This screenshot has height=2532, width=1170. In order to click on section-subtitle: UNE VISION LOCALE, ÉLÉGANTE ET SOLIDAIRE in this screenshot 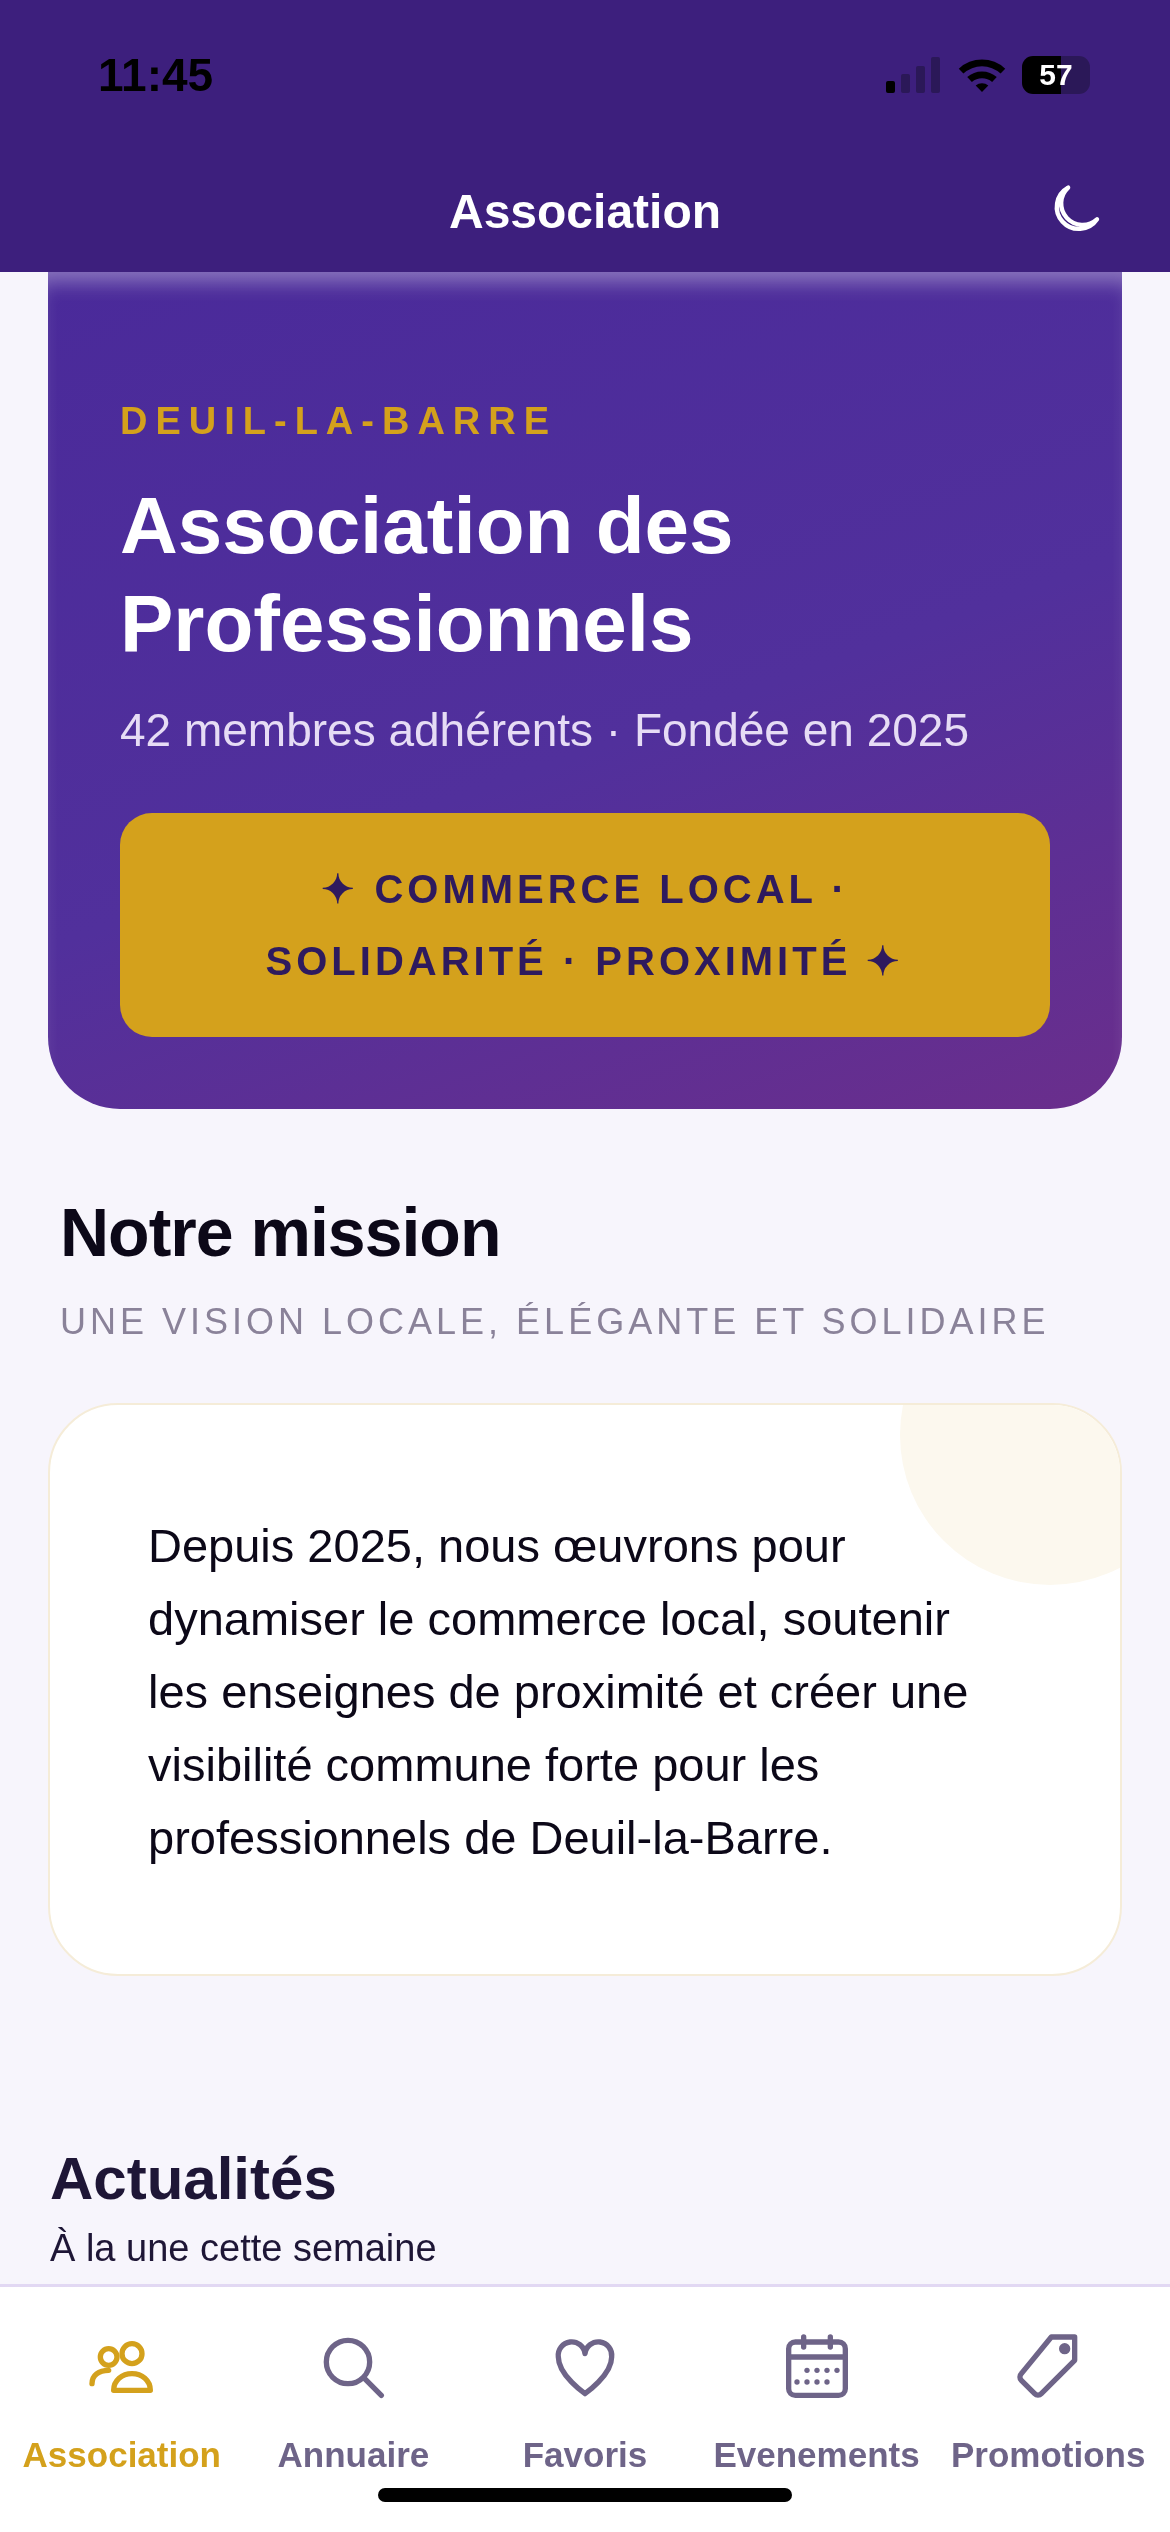, I will do `click(555, 1322)`.